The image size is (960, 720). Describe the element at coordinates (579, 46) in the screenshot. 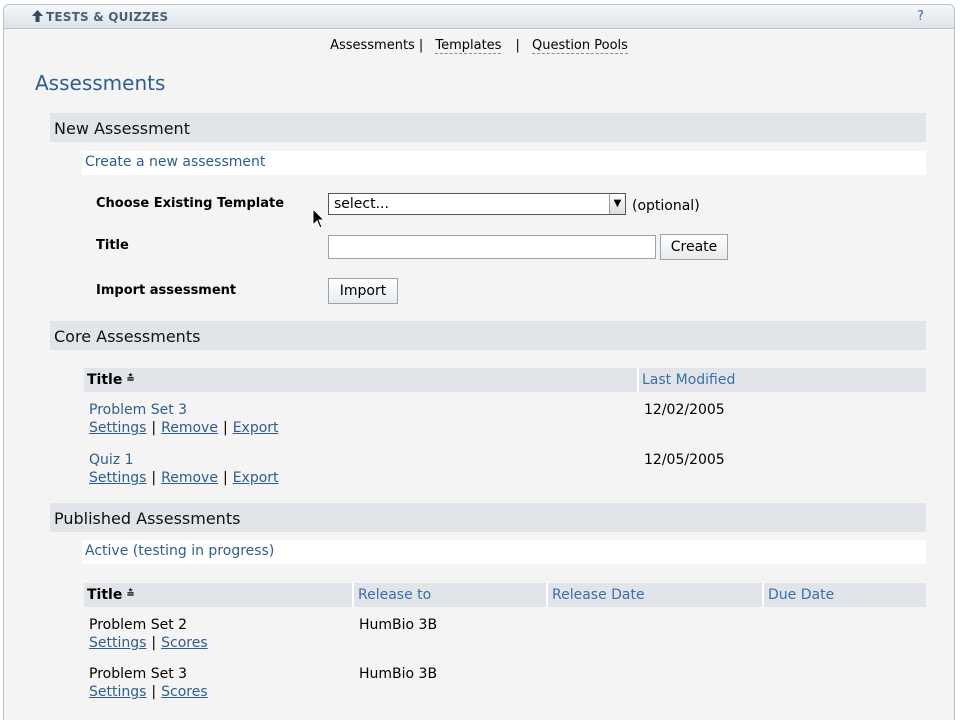

I see `nav-question-pools: Question Pools` at that location.